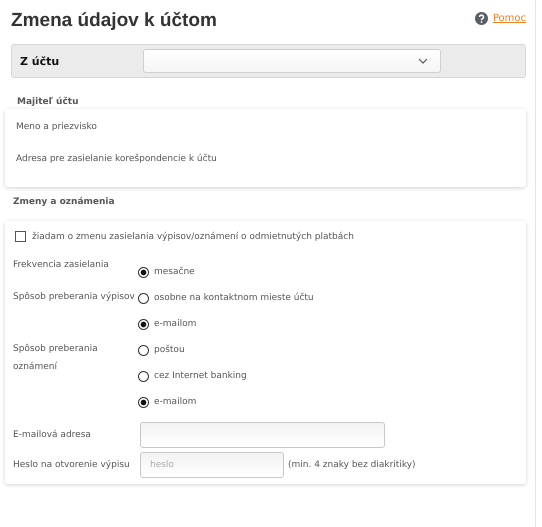 The image size is (542, 527). I want to click on chevron-down-icon, so click(423, 61).